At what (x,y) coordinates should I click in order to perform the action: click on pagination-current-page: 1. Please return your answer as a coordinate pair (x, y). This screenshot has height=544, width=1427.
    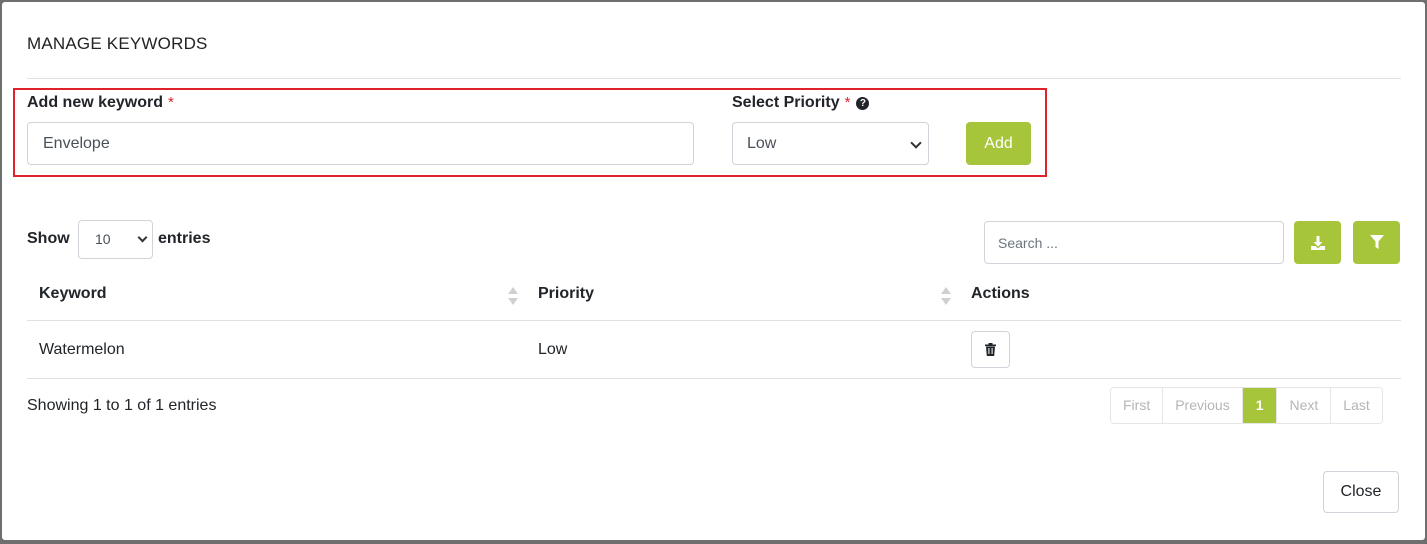
    Looking at the image, I should click on (1260, 405).